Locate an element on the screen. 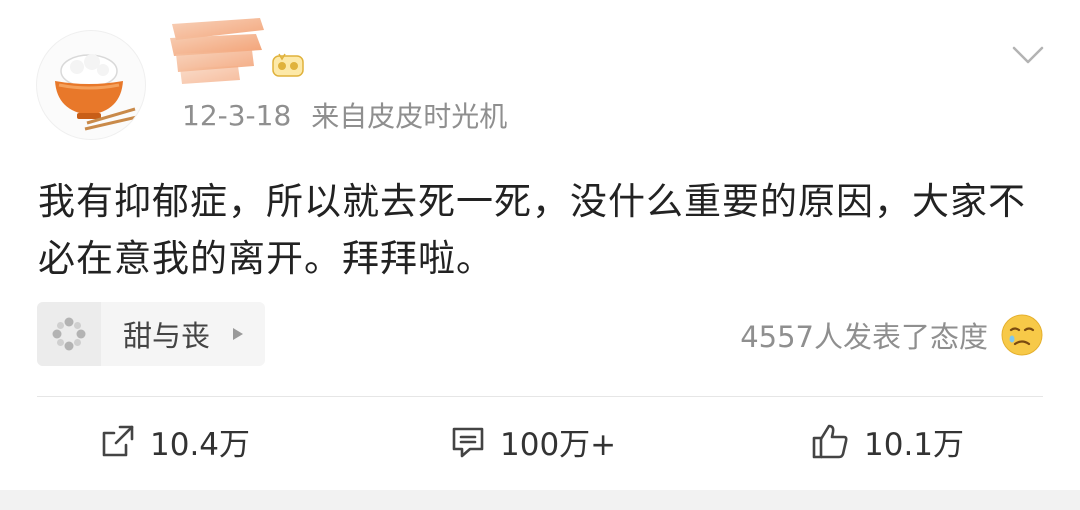  reaction-summary: 4557人发表了态度 is located at coordinates (892, 335).